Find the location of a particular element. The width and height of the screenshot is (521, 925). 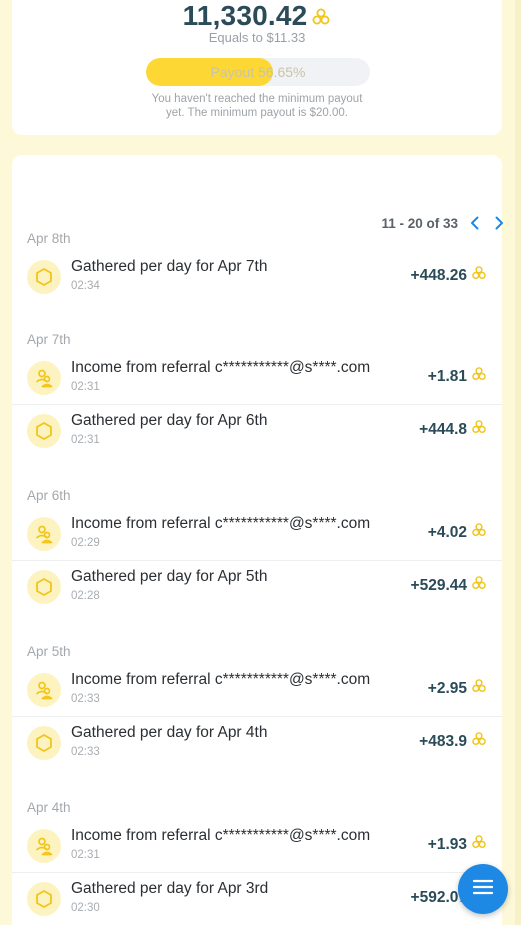

transaction-amount: +483.9 is located at coordinates (453, 741).